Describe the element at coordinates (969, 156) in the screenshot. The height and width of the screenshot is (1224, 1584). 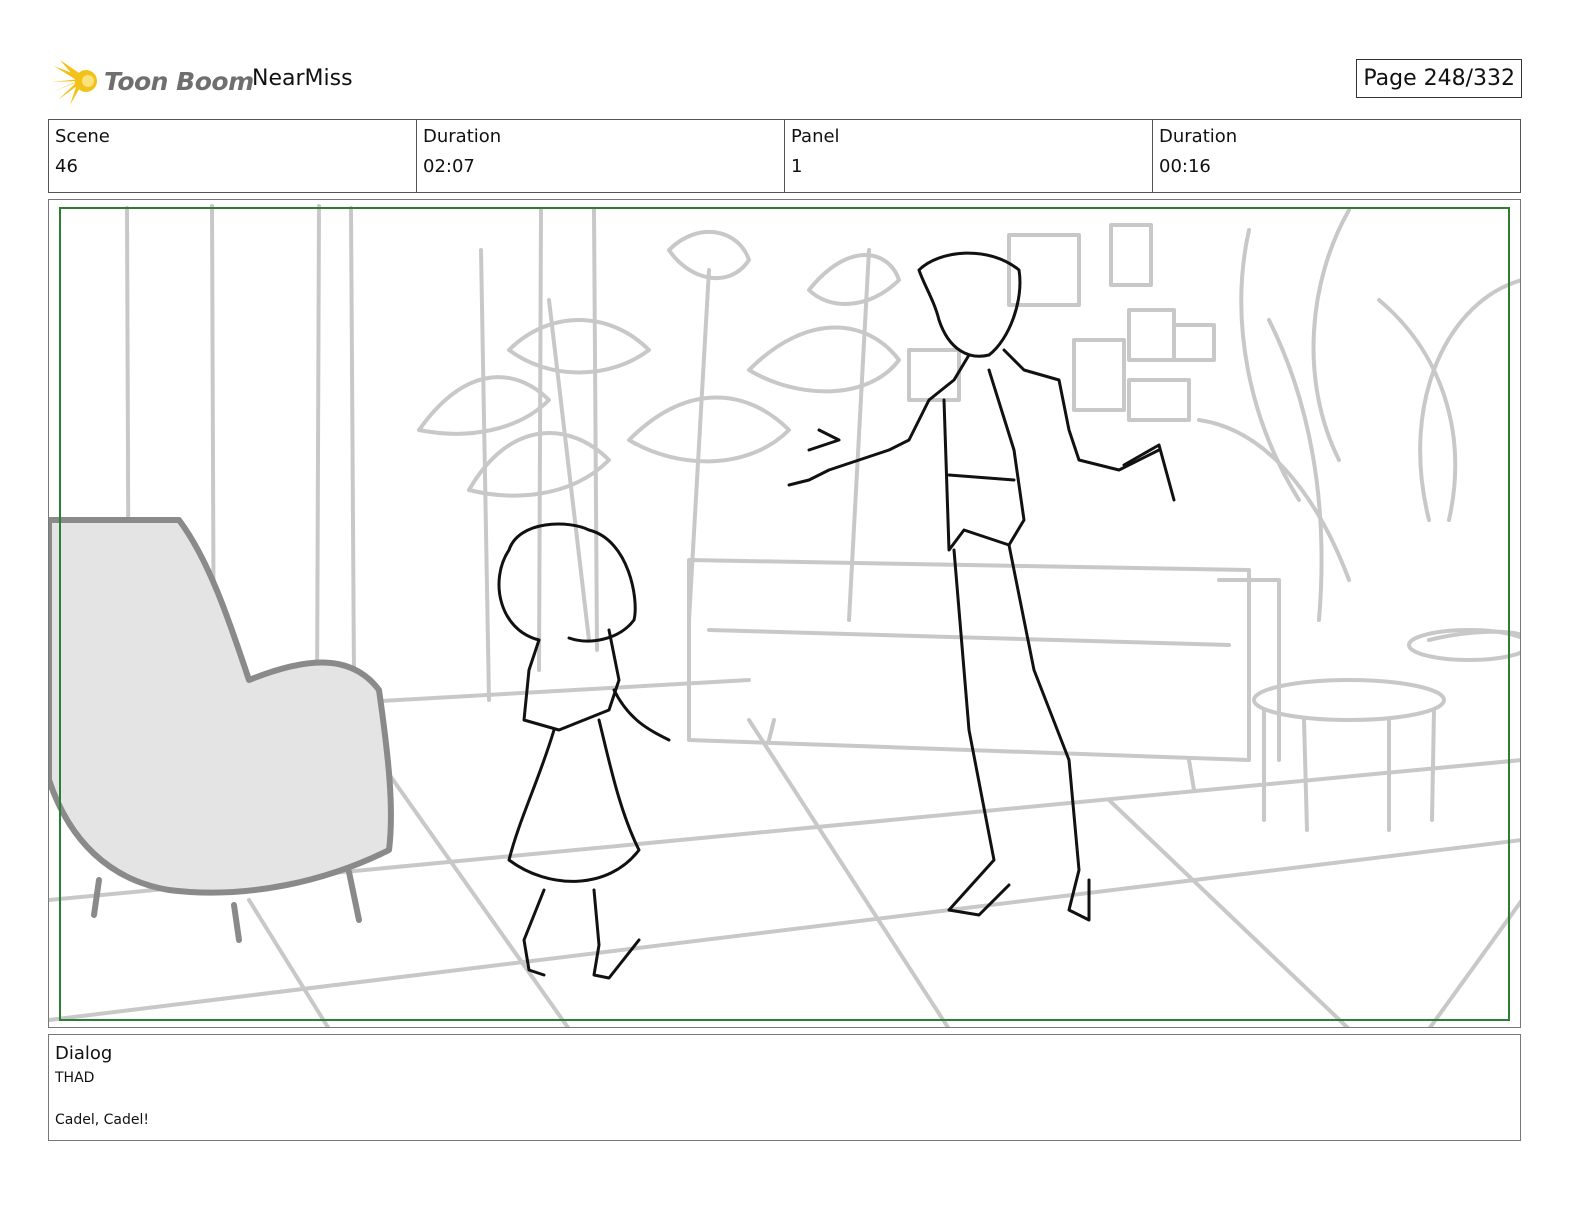
I see `panel-cell: Panel 1` at that location.